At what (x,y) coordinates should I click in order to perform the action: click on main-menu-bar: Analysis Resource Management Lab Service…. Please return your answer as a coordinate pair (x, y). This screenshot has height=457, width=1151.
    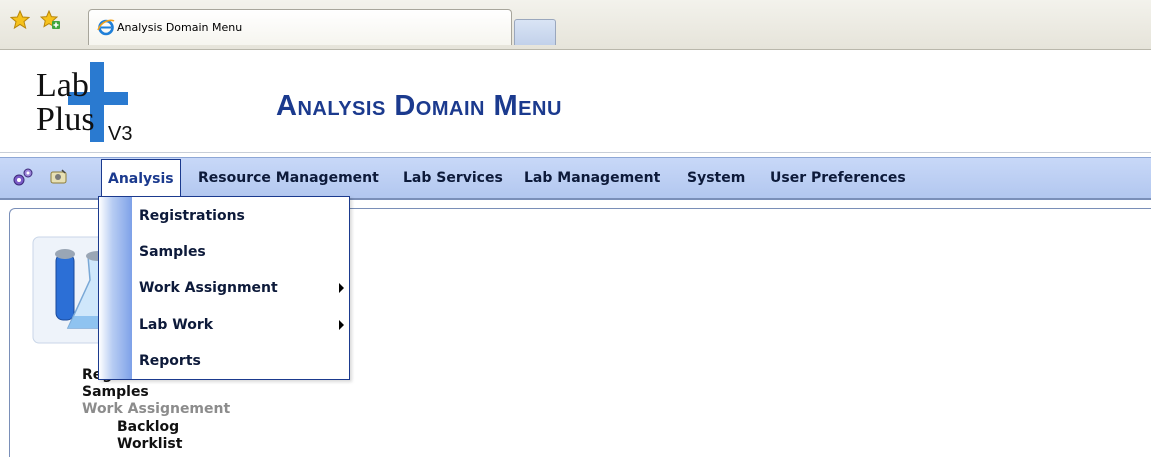
    Looking at the image, I should click on (575, 178).